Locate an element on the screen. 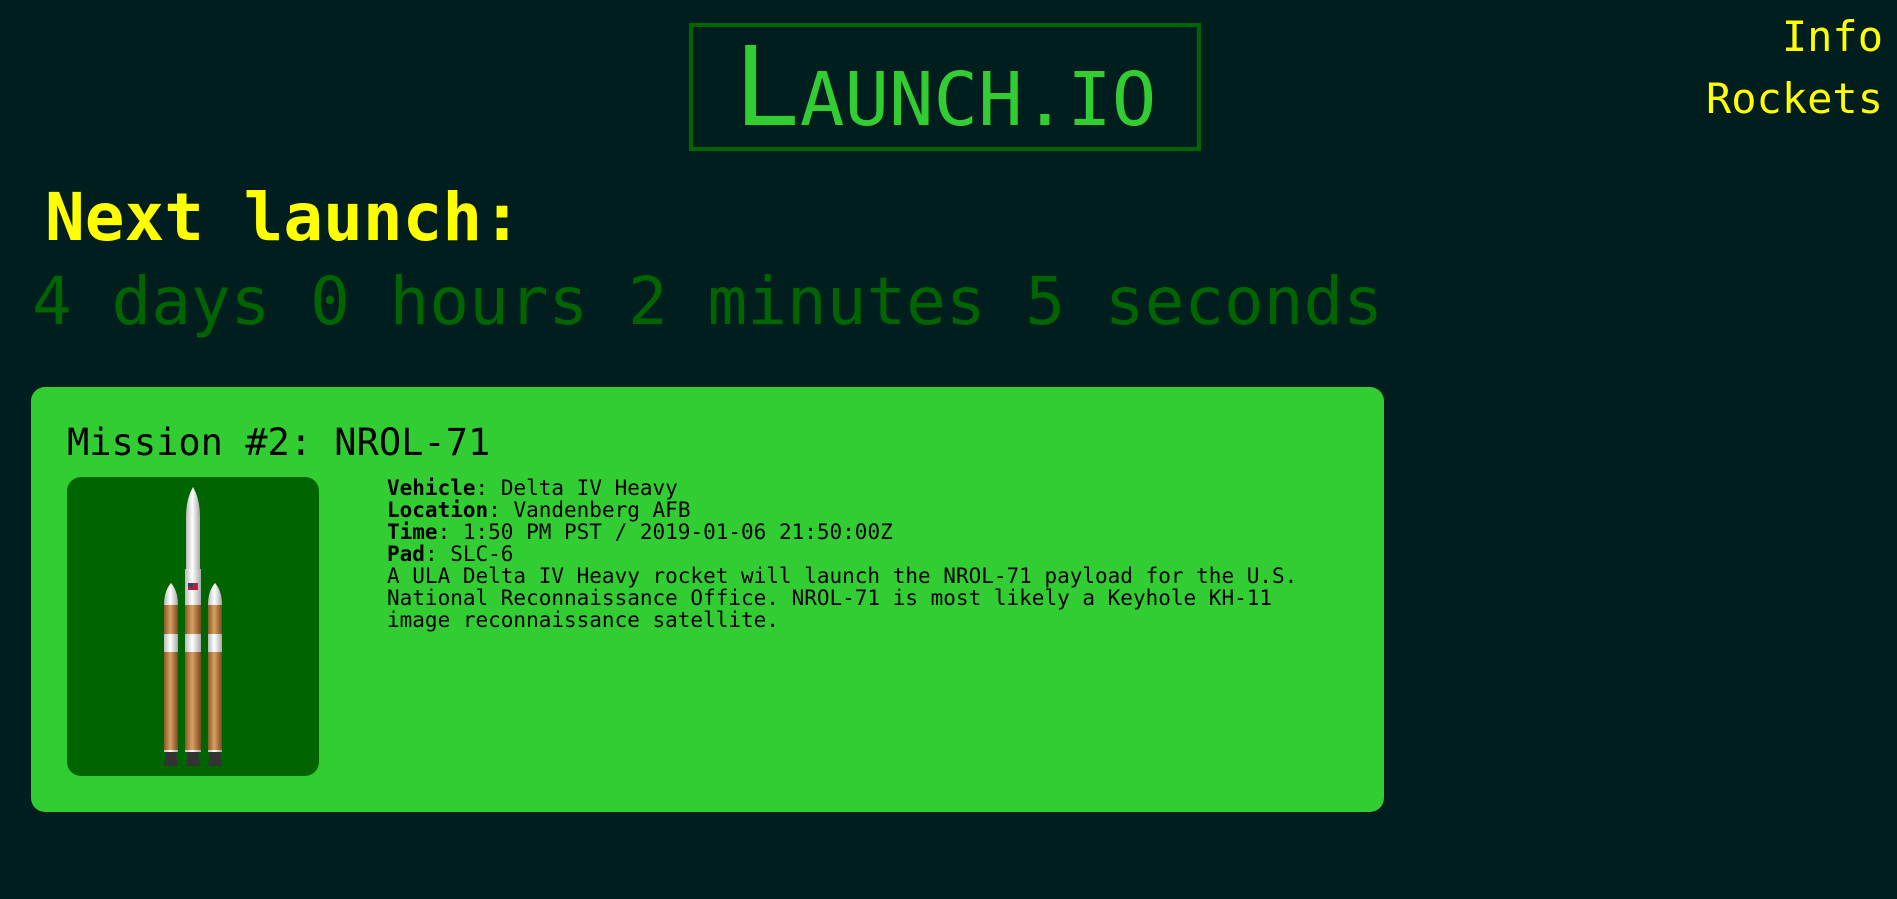 This screenshot has width=1897, height=899. site-logo: LAUNCH.IO is located at coordinates (945, 87).